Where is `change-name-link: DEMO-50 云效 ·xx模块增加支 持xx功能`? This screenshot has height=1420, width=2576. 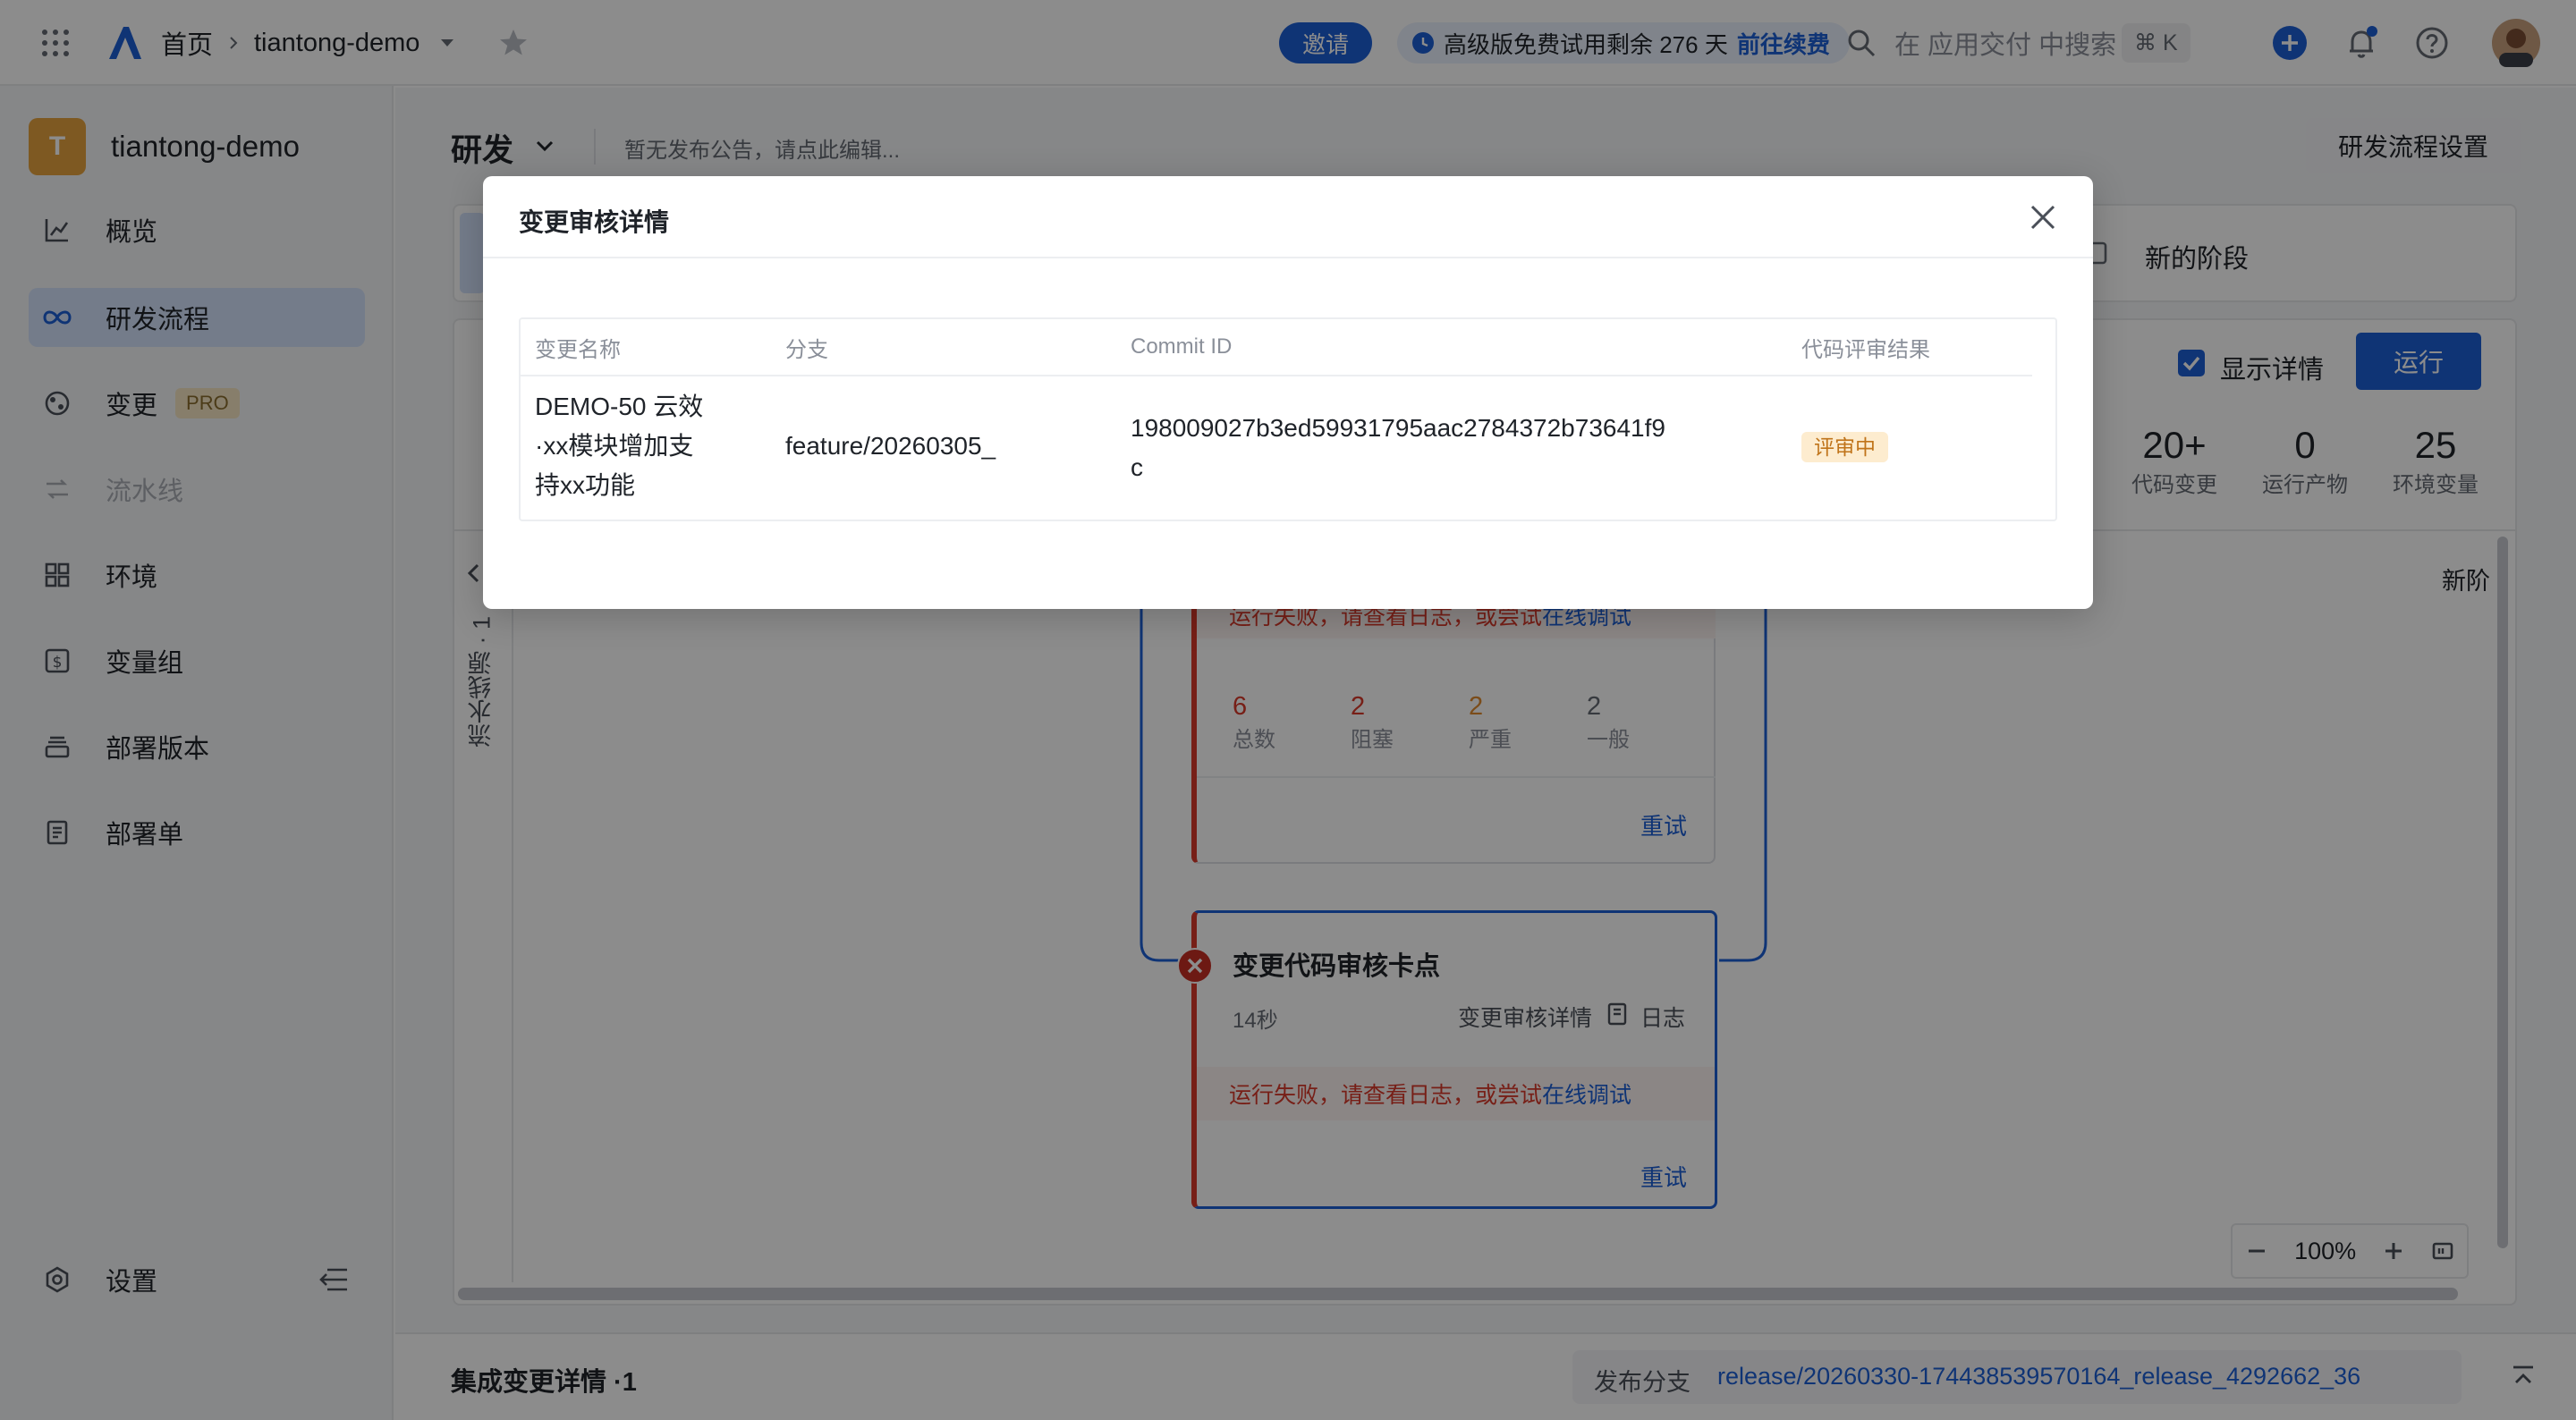 change-name-link: DEMO-50 云效 ·xx模块增加支 持xx功能 is located at coordinates (642, 446).